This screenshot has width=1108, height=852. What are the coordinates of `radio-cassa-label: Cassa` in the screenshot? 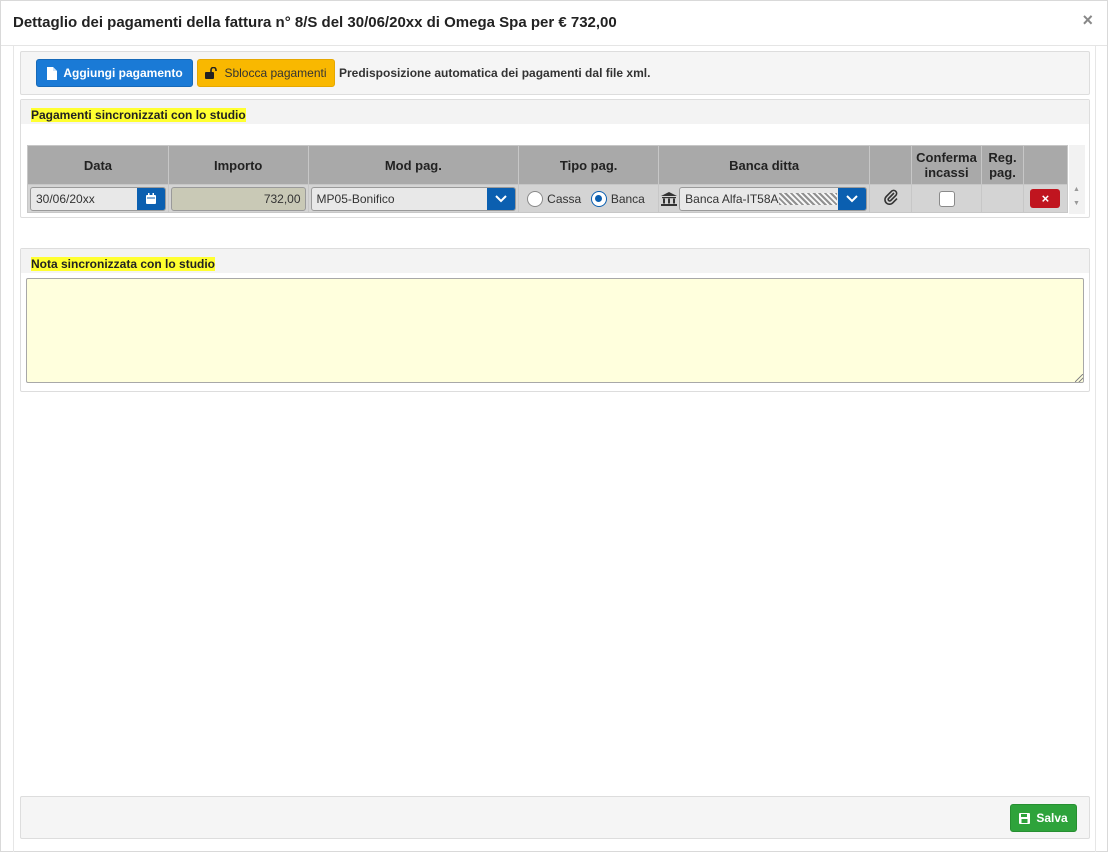 It's located at (564, 198).